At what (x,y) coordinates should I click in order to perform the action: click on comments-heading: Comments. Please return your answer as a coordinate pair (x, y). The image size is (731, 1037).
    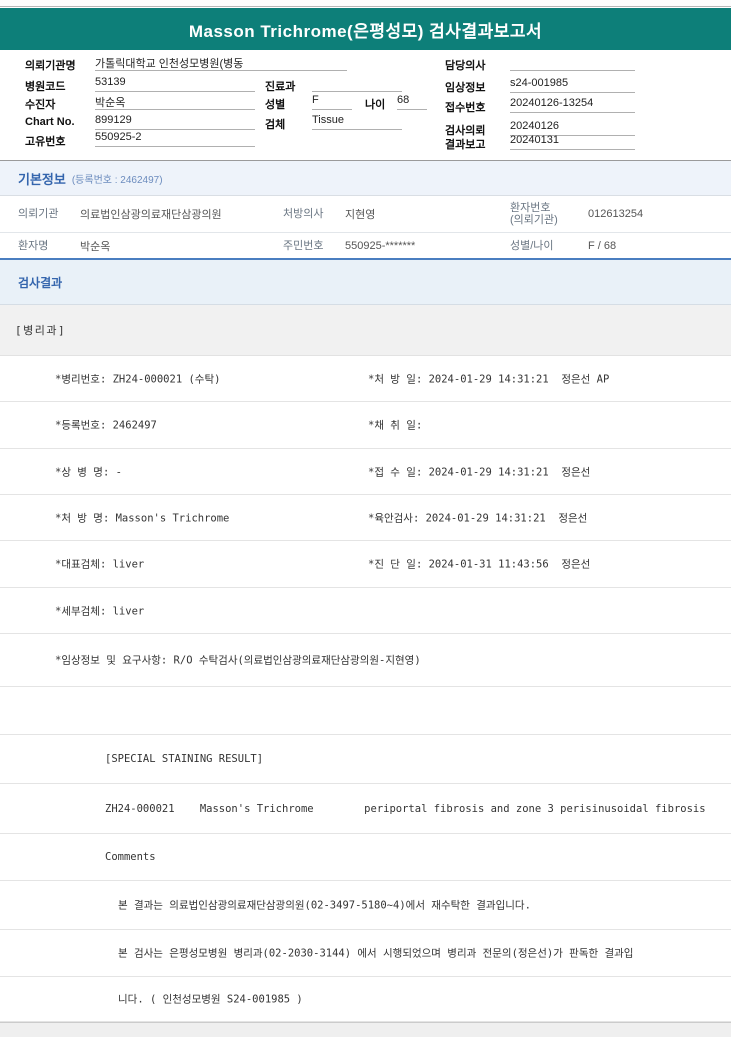
    Looking at the image, I should click on (130, 857).